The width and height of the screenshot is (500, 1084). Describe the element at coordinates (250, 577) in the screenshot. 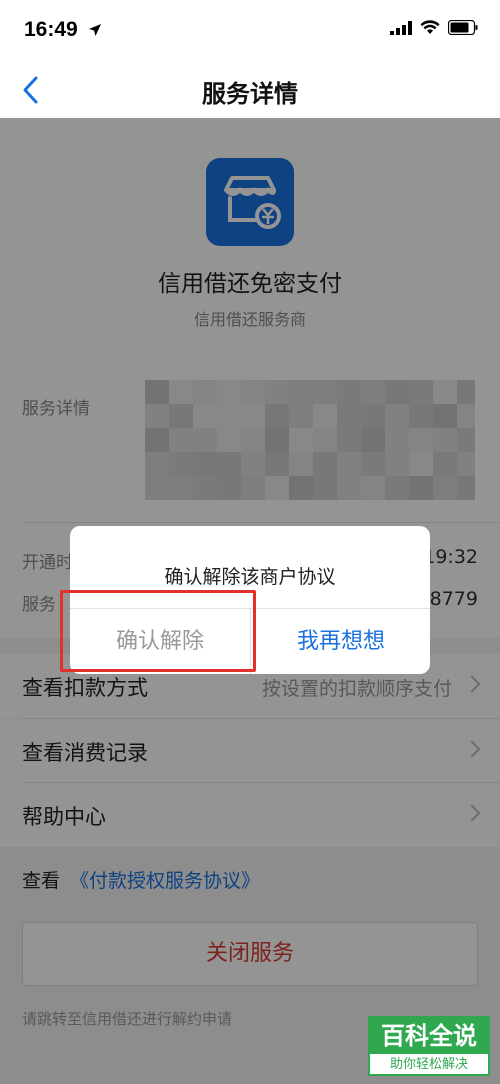

I see `dialog-message: 确认解除该商户协议` at that location.